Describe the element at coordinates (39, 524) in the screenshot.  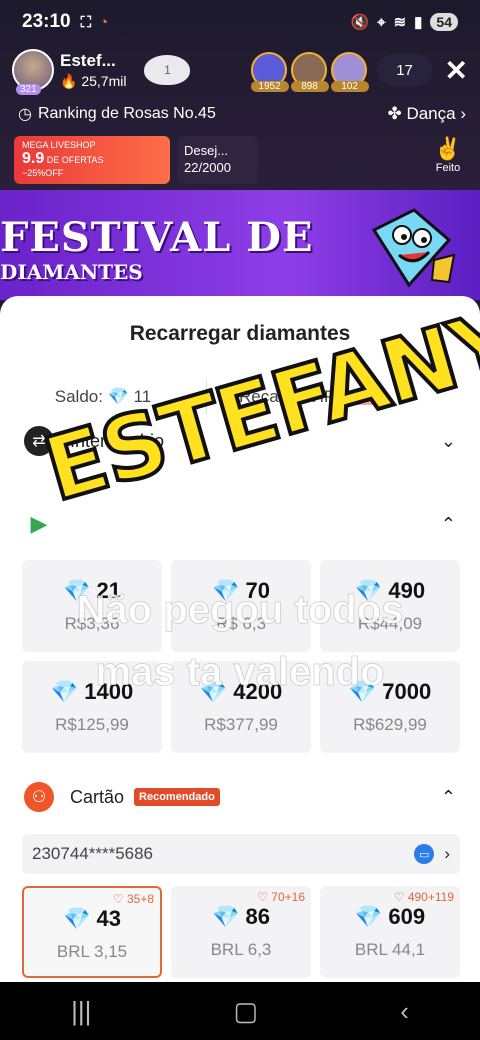
I see `google-play-icon: ▶` at that location.